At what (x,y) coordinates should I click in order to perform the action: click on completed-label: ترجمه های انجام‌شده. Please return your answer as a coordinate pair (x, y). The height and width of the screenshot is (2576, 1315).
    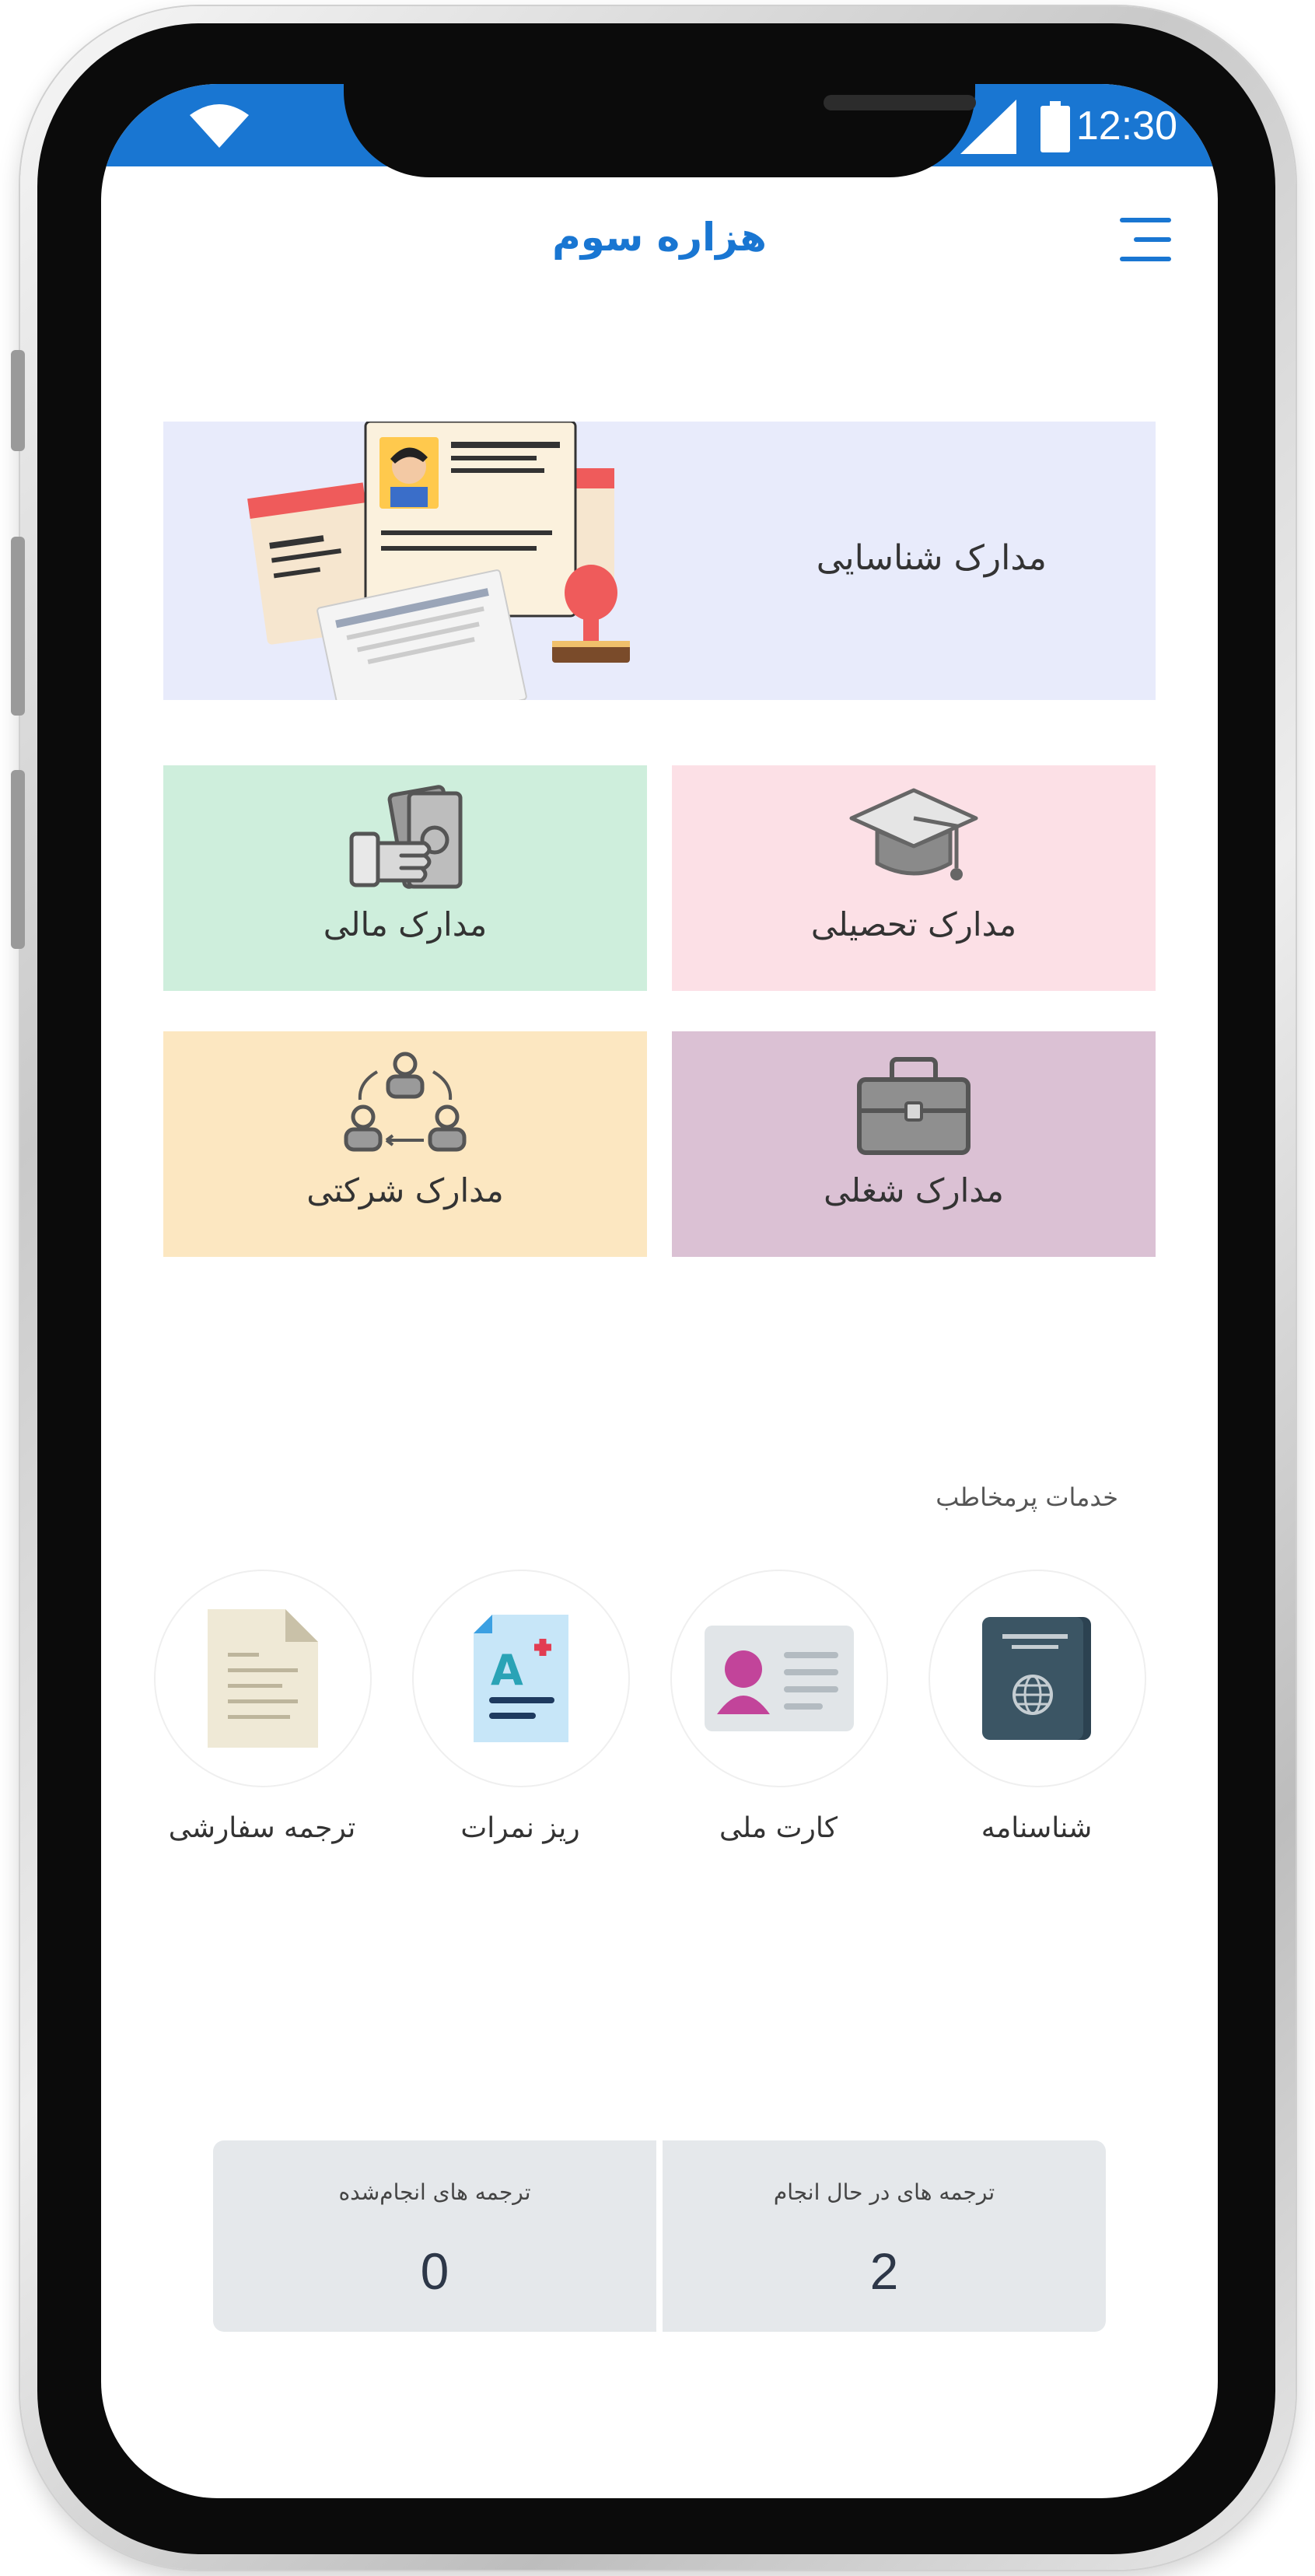
    Looking at the image, I should click on (434, 2192).